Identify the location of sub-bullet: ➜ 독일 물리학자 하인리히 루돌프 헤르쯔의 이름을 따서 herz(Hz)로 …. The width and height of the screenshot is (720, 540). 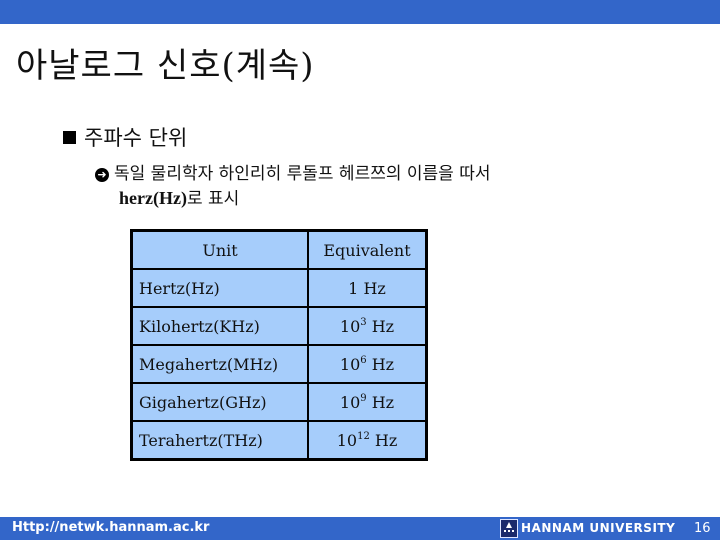
(293, 186).